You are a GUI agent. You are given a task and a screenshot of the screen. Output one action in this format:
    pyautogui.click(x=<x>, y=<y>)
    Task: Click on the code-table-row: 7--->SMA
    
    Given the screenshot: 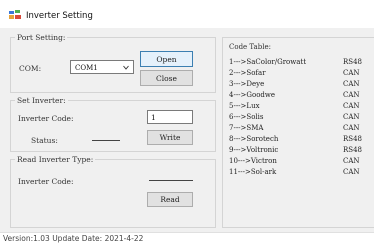 What is the action you would take?
    pyautogui.click(x=246, y=128)
    